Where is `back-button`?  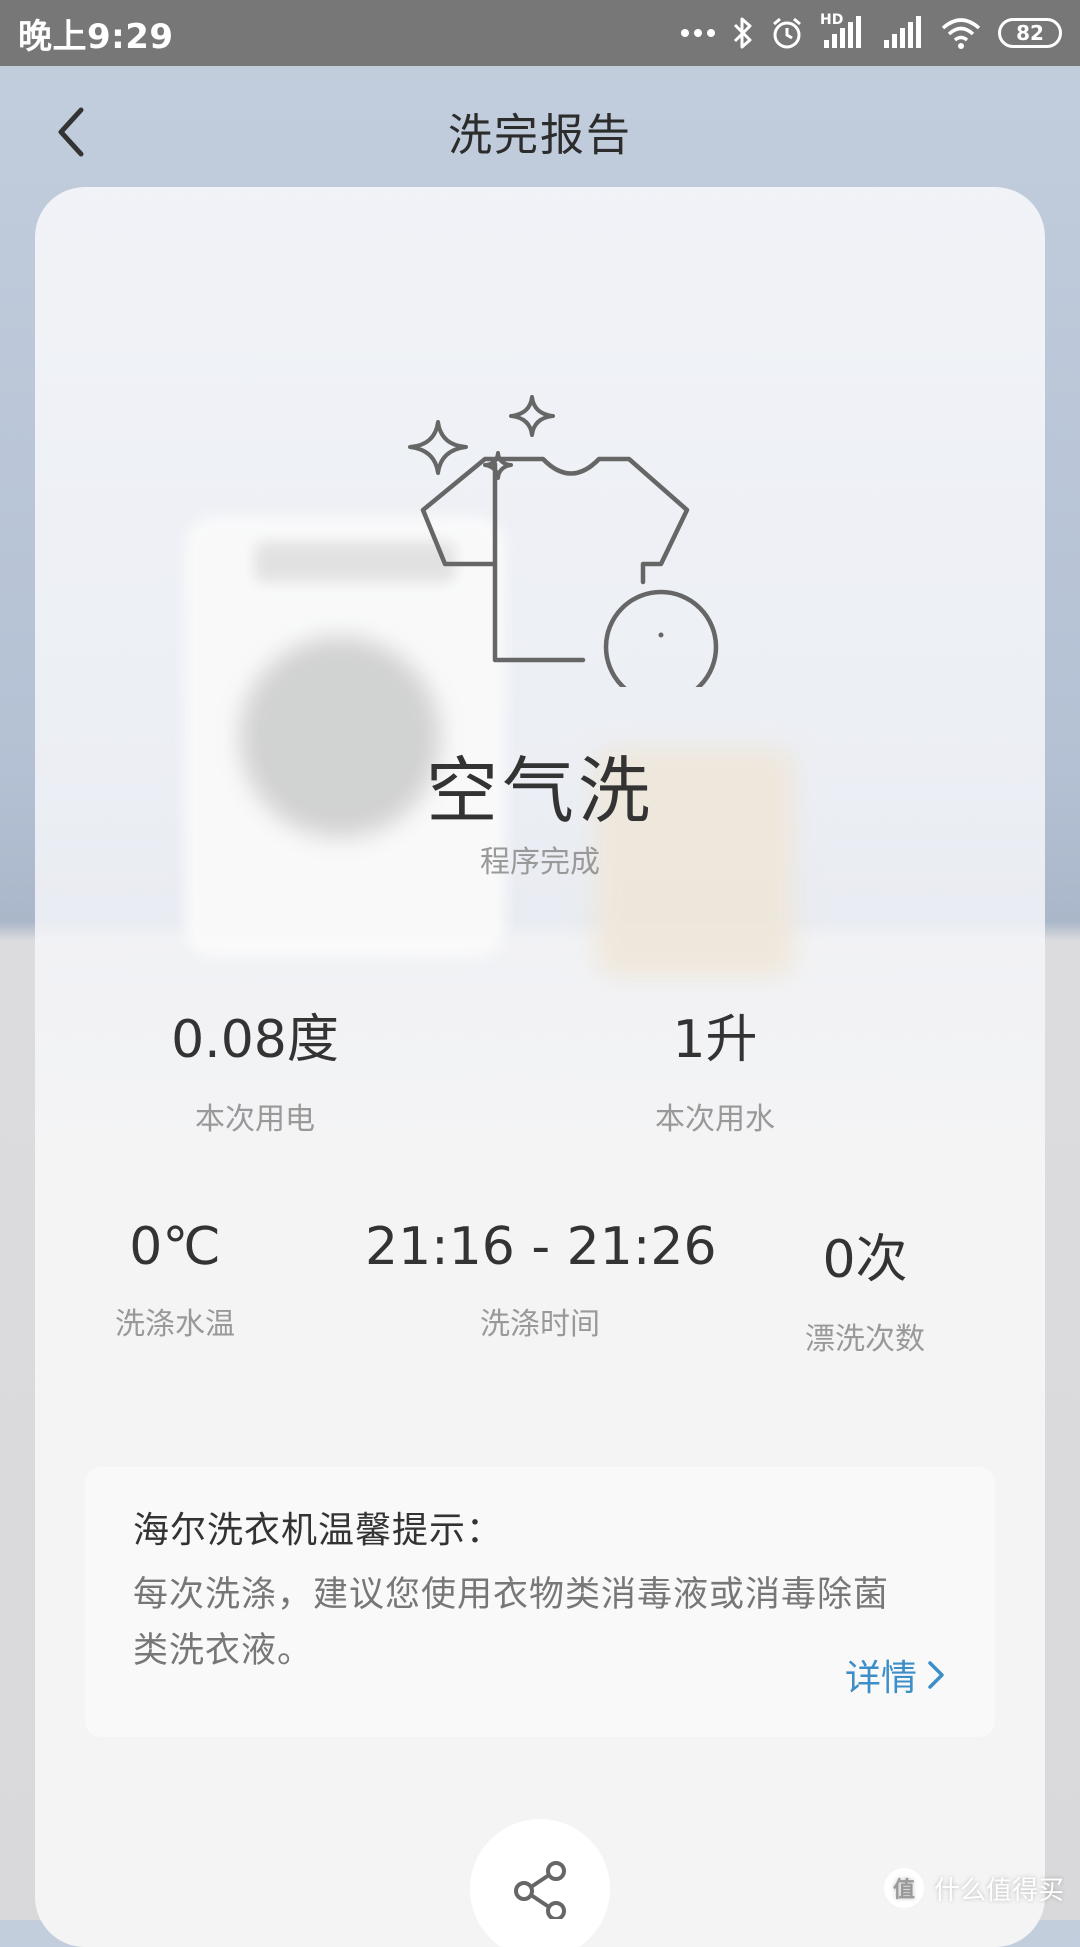
back-button is located at coordinates (70, 132).